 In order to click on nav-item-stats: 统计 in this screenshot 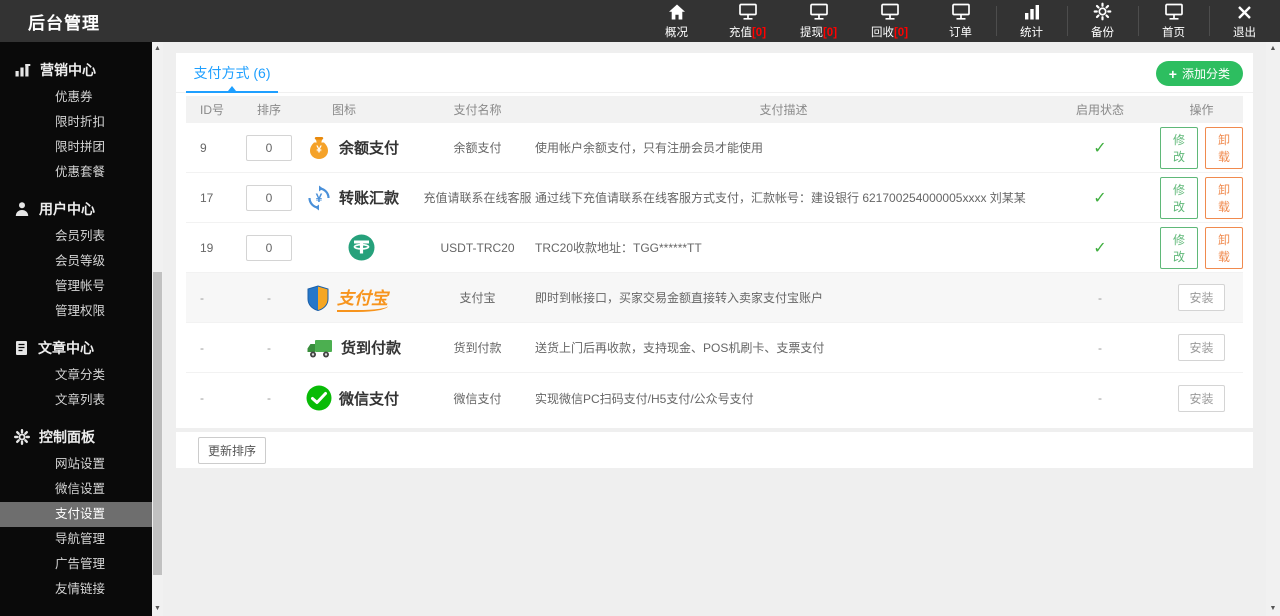, I will do `click(1031, 21)`.